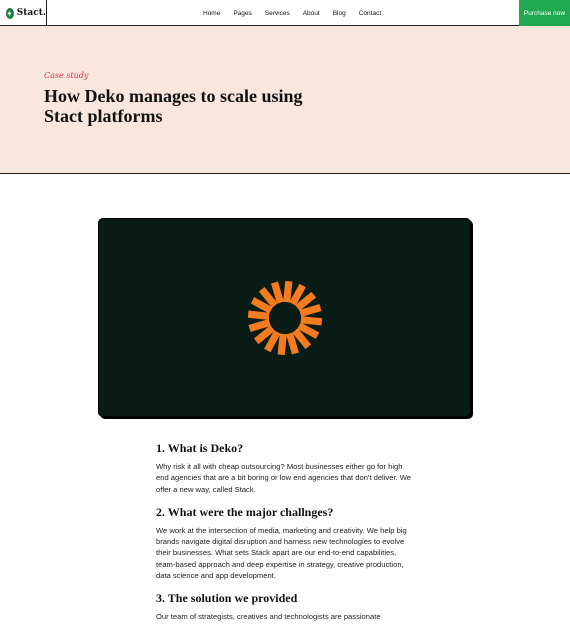 This screenshot has height=633, width=570. What do you see at coordinates (298, 13) in the screenshot?
I see `main-nav: Home Pages Services About Blog Contact` at bounding box center [298, 13].